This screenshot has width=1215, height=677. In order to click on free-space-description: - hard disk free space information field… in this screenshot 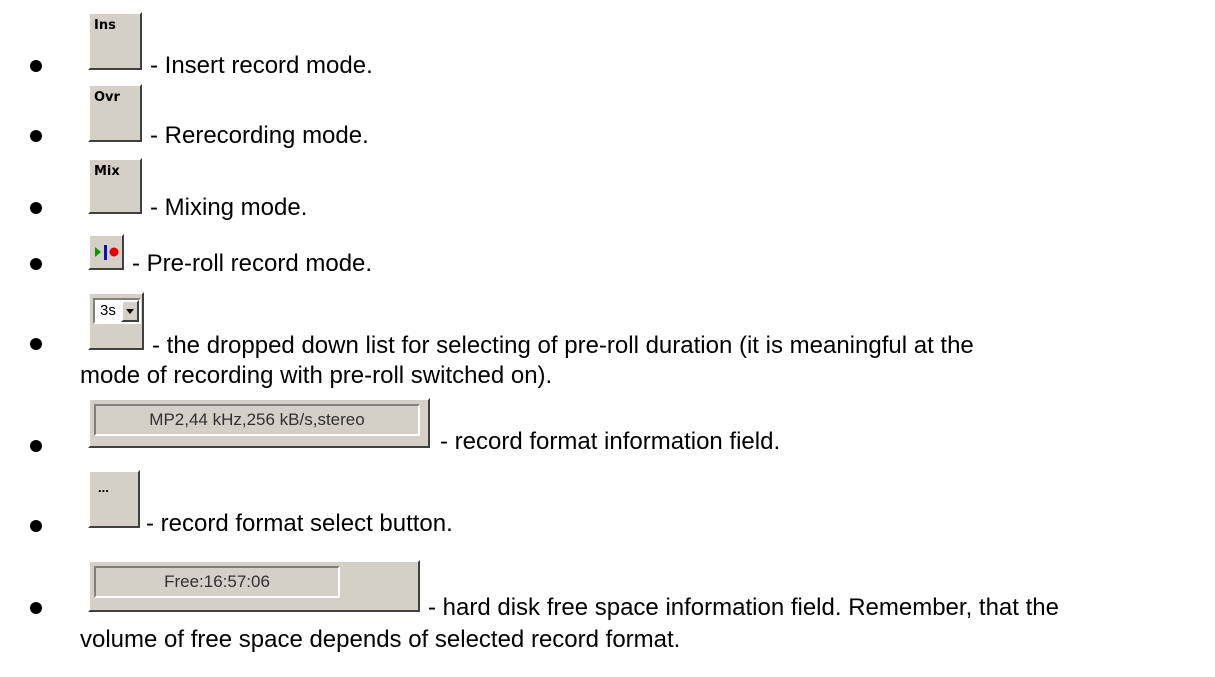, I will do `click(743, 607)`.